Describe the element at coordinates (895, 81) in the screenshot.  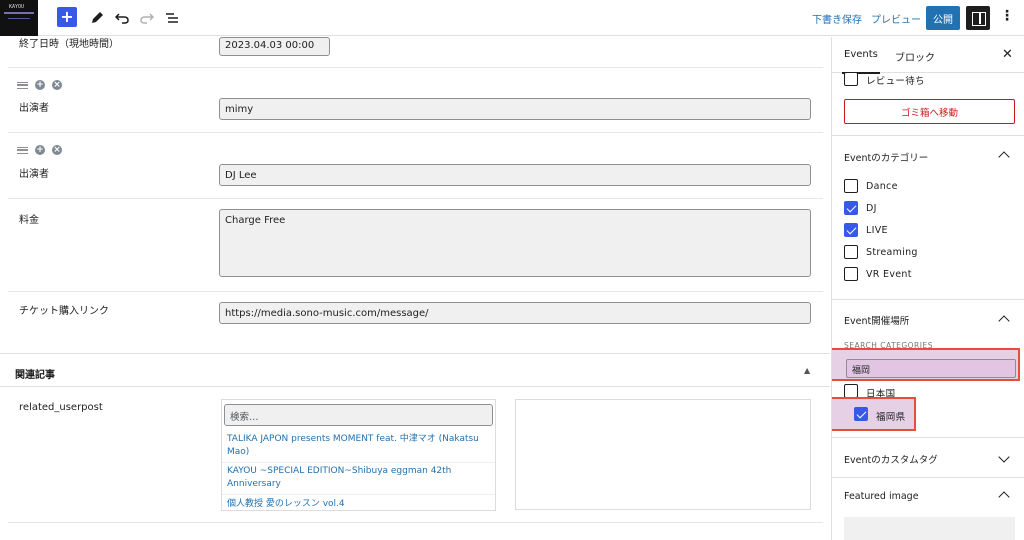
I see `pending-review-label: レビュー待ち` at that location.